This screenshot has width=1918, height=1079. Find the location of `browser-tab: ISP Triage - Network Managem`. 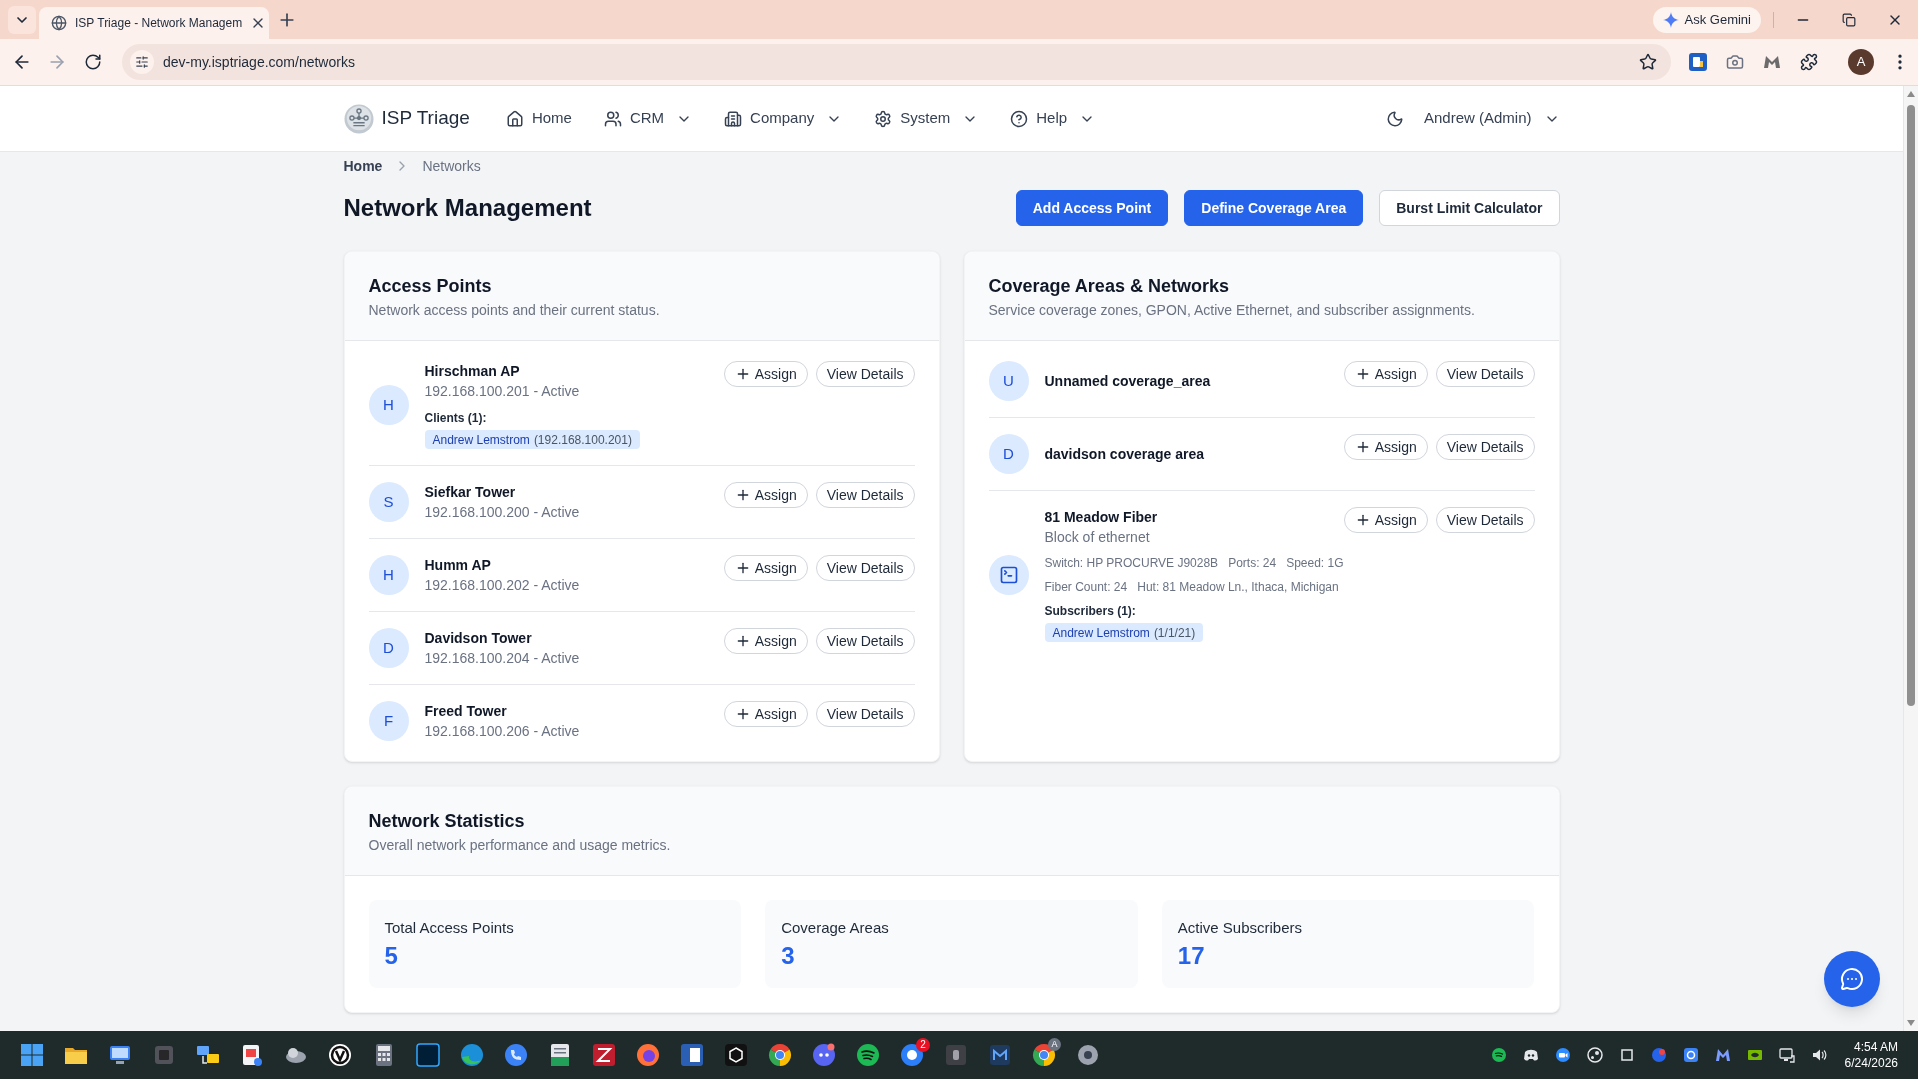

browser-tab: ISP Triage - Network Managem is located at coordinates (154, 23).